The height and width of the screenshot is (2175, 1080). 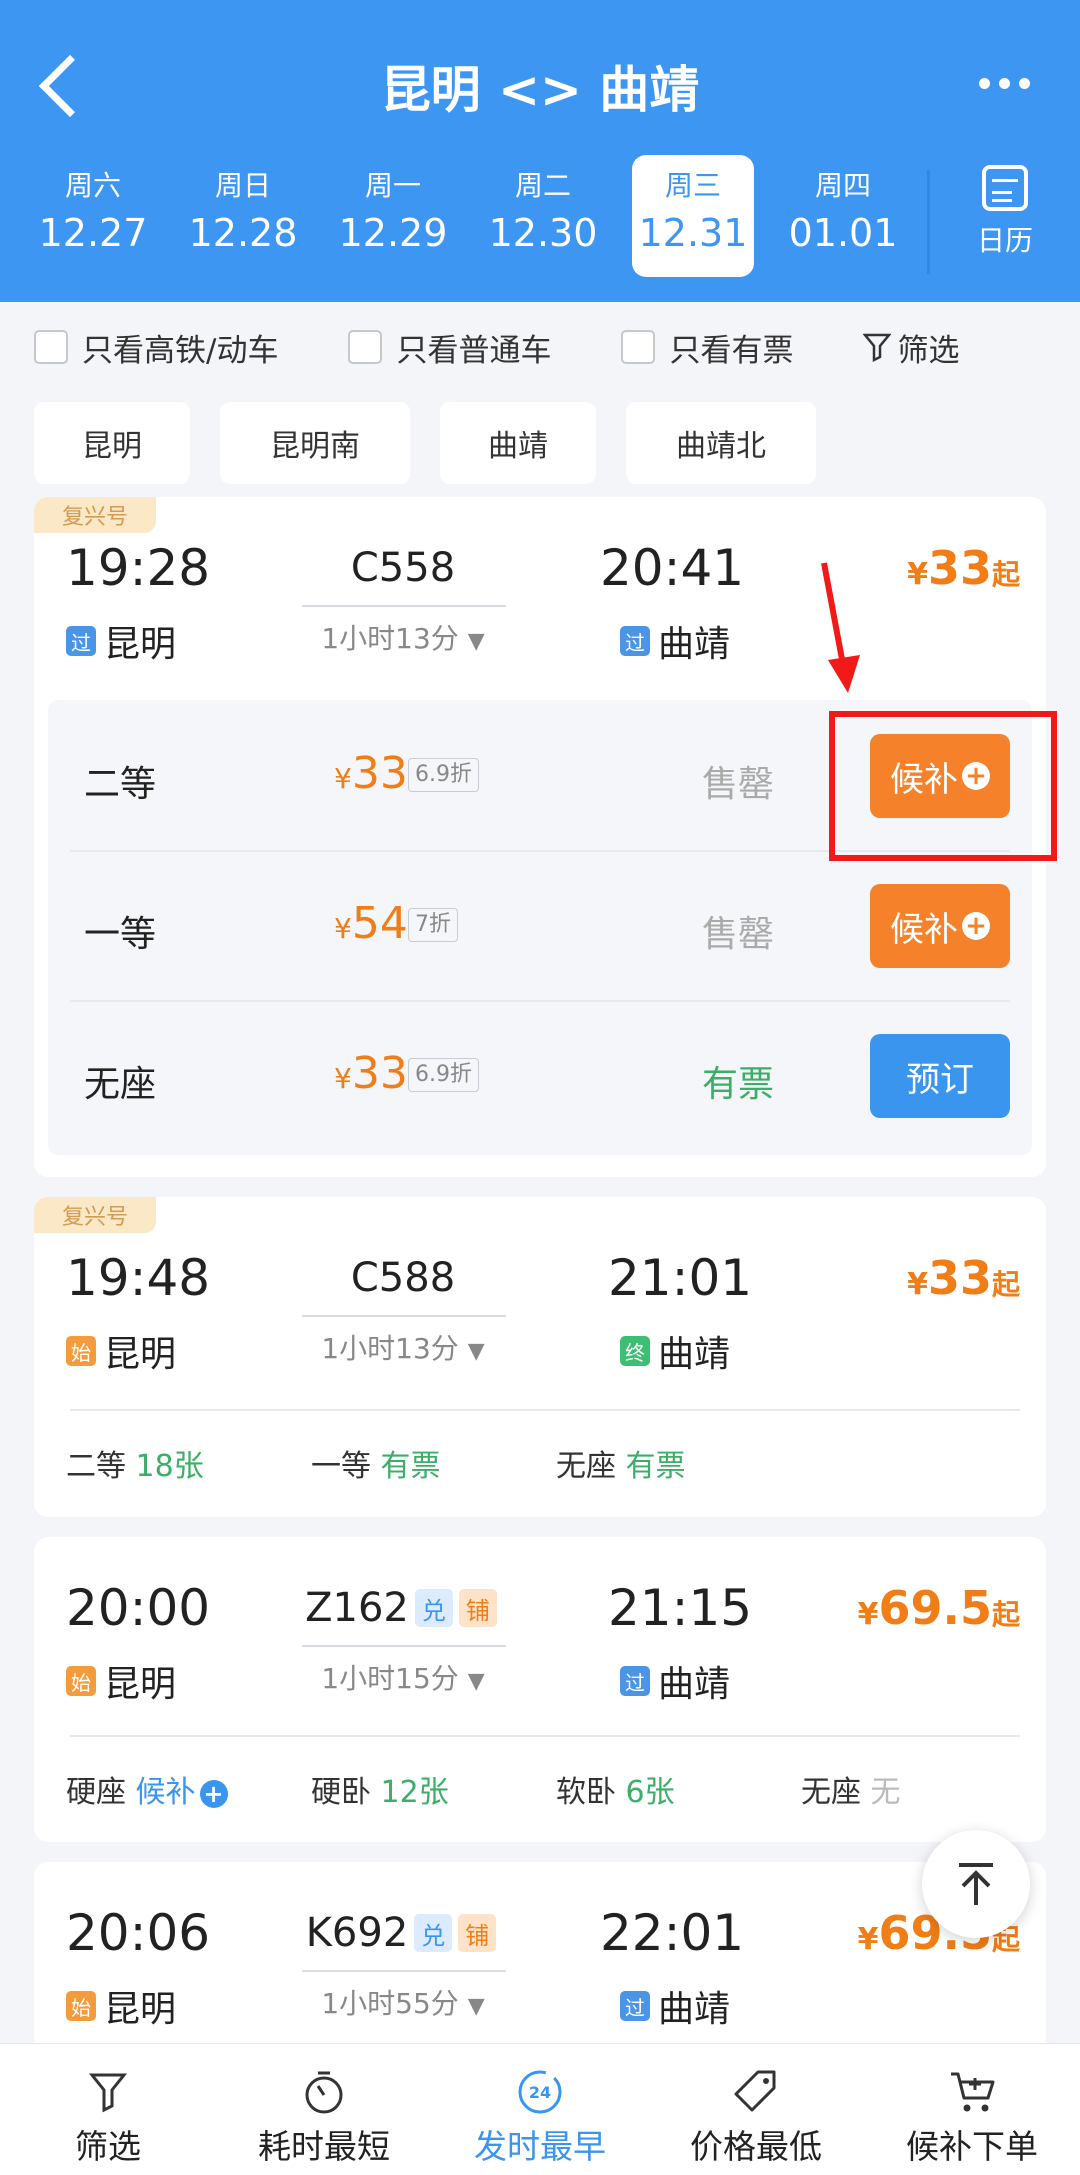 What do you see at coordinates (842, 185) in the screenshot?
I see `weekday-label: 周四` at bounding box center [842, 185].